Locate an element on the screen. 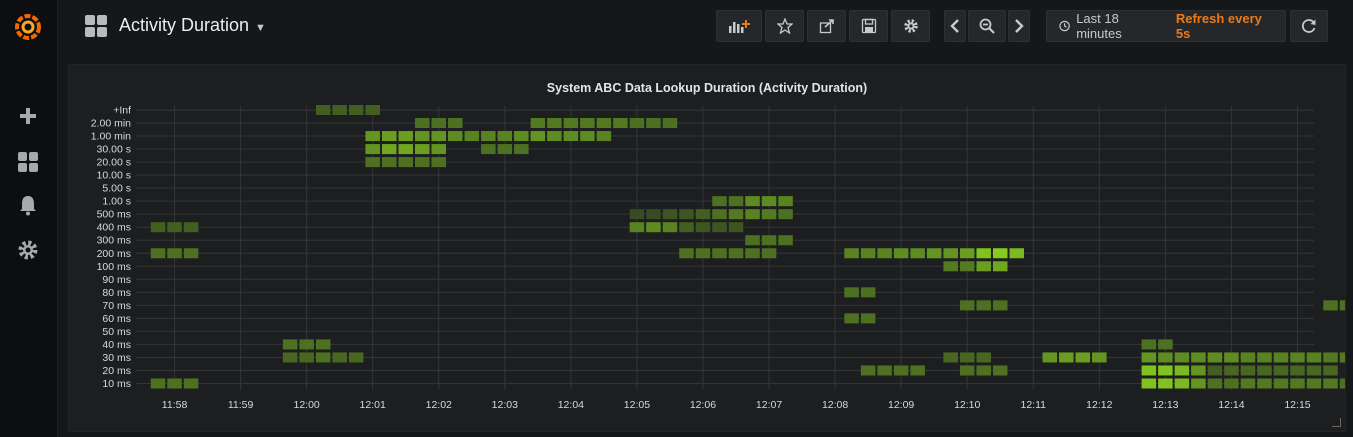 The image size is (1353, 437). chevron-left-icon is located at coordinates (954, 26).